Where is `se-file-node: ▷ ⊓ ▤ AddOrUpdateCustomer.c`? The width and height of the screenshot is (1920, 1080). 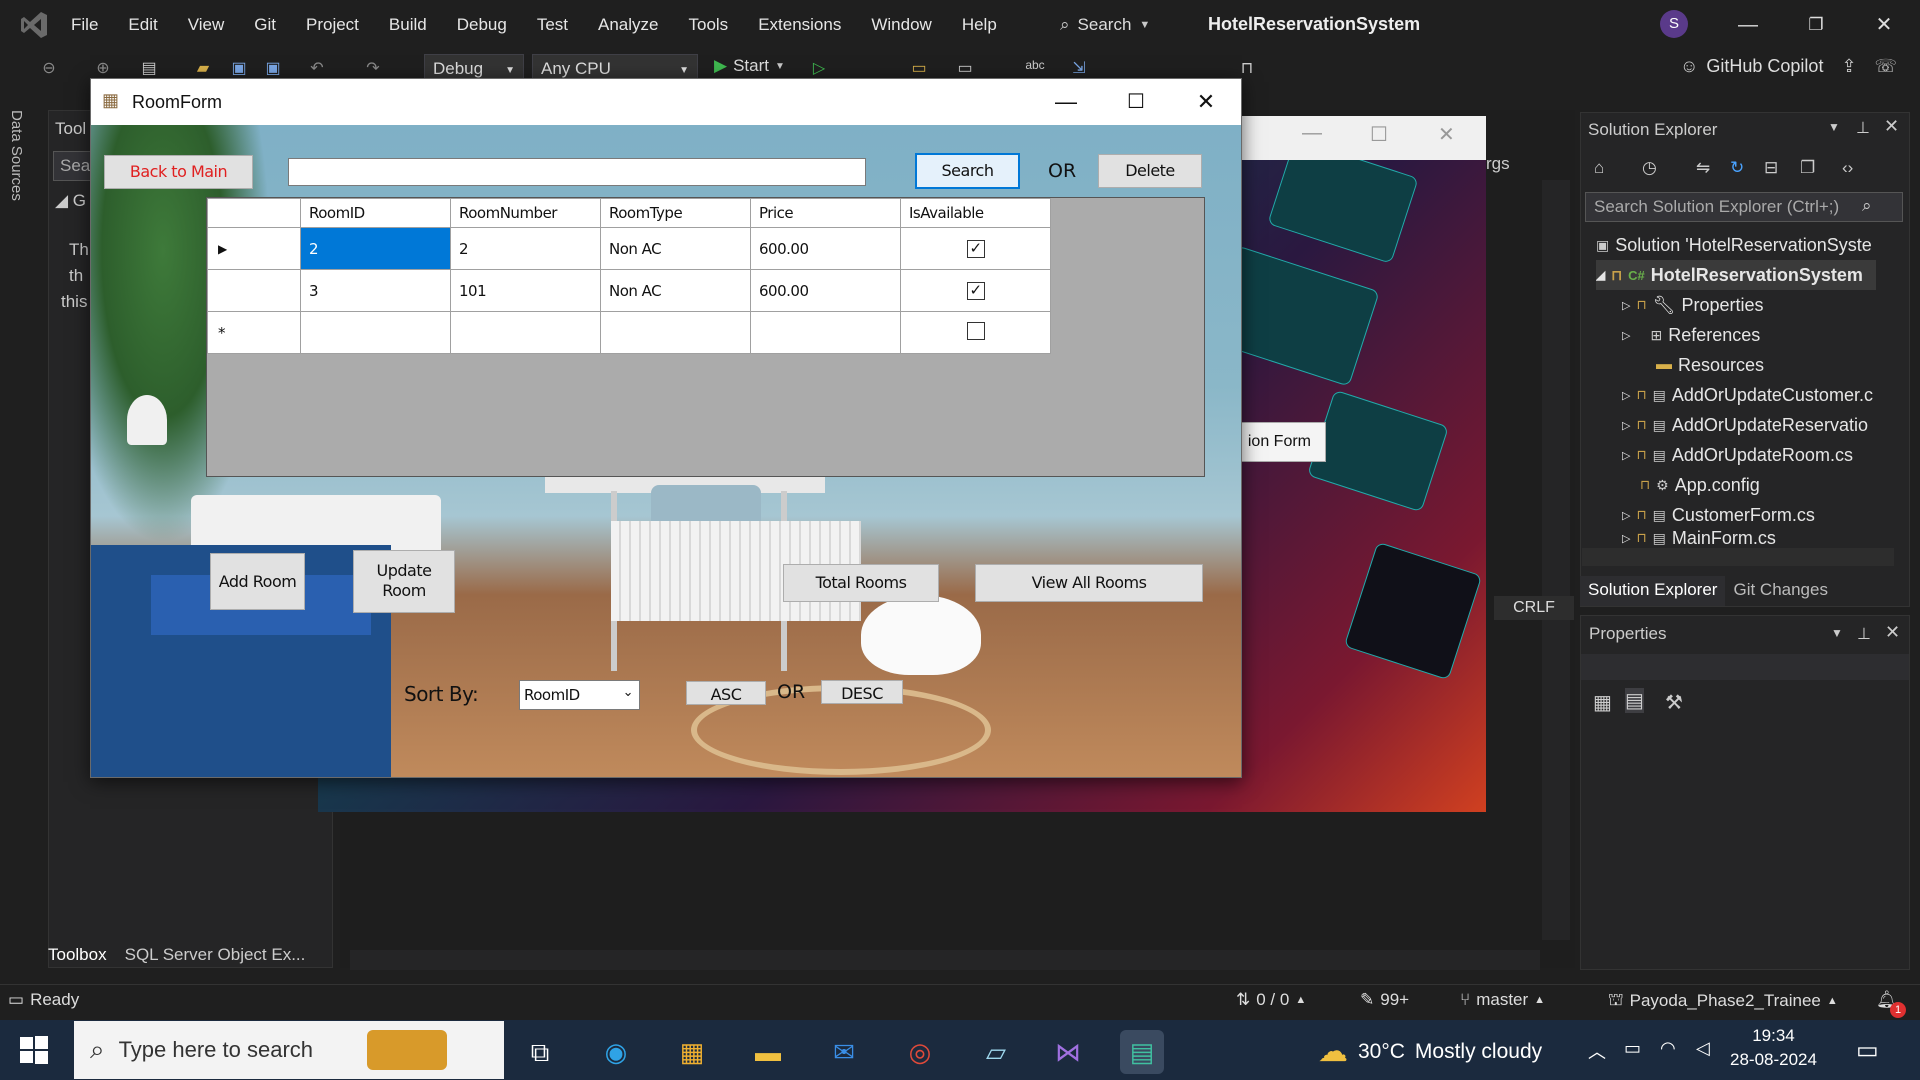
se-file-node: ▷ ⊓ ▤ AddOrUpdateCustomer.c is located at coordinates (1767, 395).